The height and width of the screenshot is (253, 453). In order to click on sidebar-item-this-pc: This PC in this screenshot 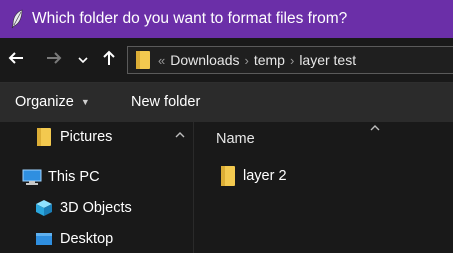, I will do `click(61, 177)`.